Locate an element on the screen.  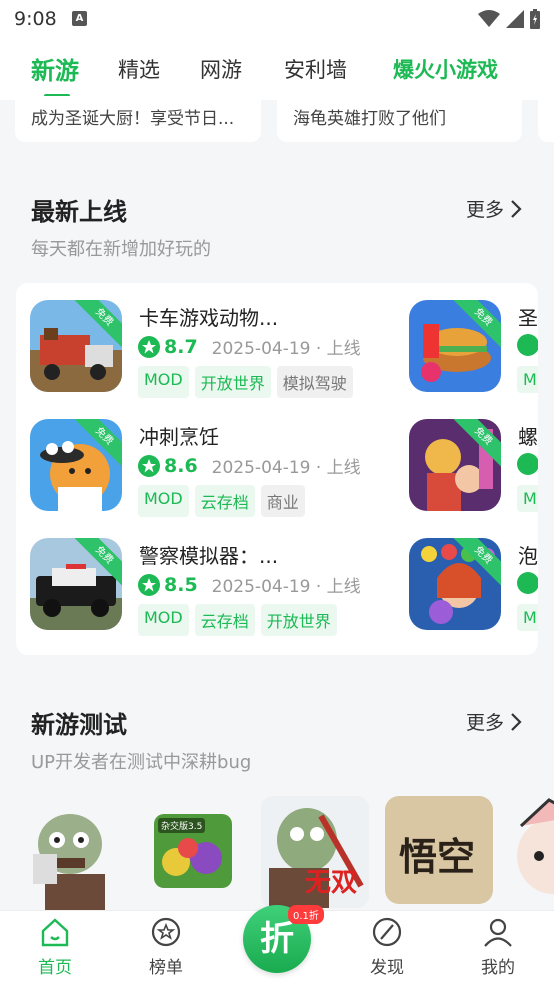
wifi-icon is located at coordinates (489, 18).